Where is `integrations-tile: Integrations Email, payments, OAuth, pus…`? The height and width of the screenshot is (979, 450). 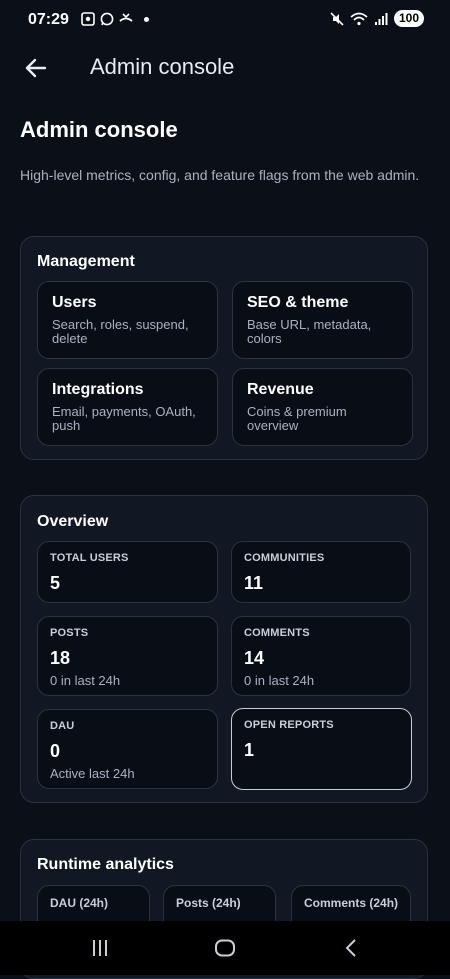
integrations-tile: Integrations Email, payments, OAuth, pus… is located at coordinates (127, 407).